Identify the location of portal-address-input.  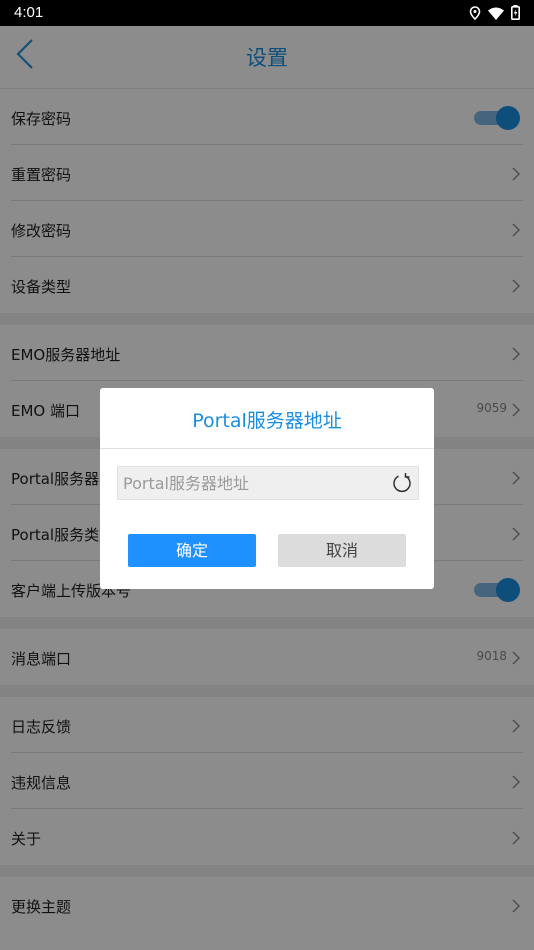
(254, 483).